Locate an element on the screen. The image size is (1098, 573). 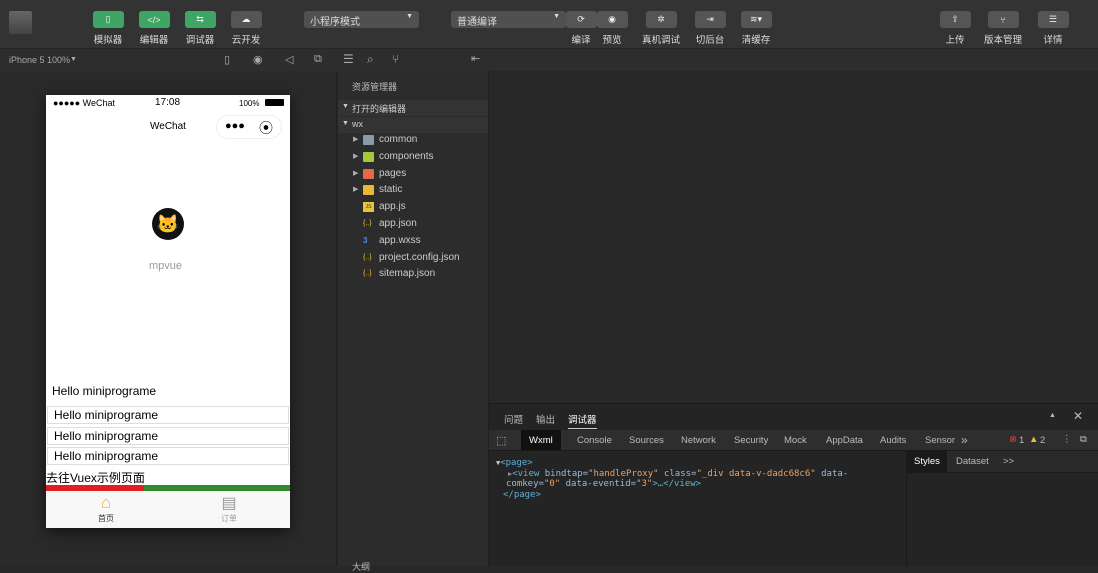
cloud-button: ☁ 云开发 is located at coordinates (246, 28).